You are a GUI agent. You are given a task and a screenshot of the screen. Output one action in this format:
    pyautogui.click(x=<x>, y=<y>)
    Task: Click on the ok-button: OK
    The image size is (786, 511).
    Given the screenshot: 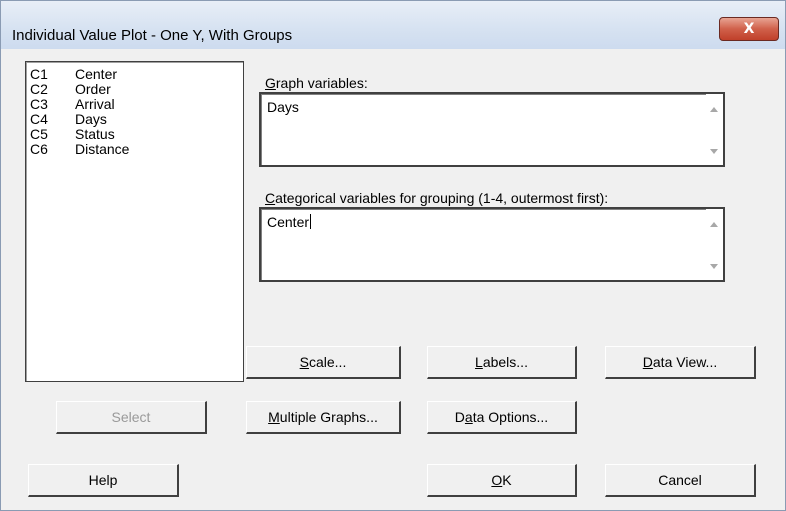 What is the action you would take?
    pyautogui.click(x=502, y=480)
    